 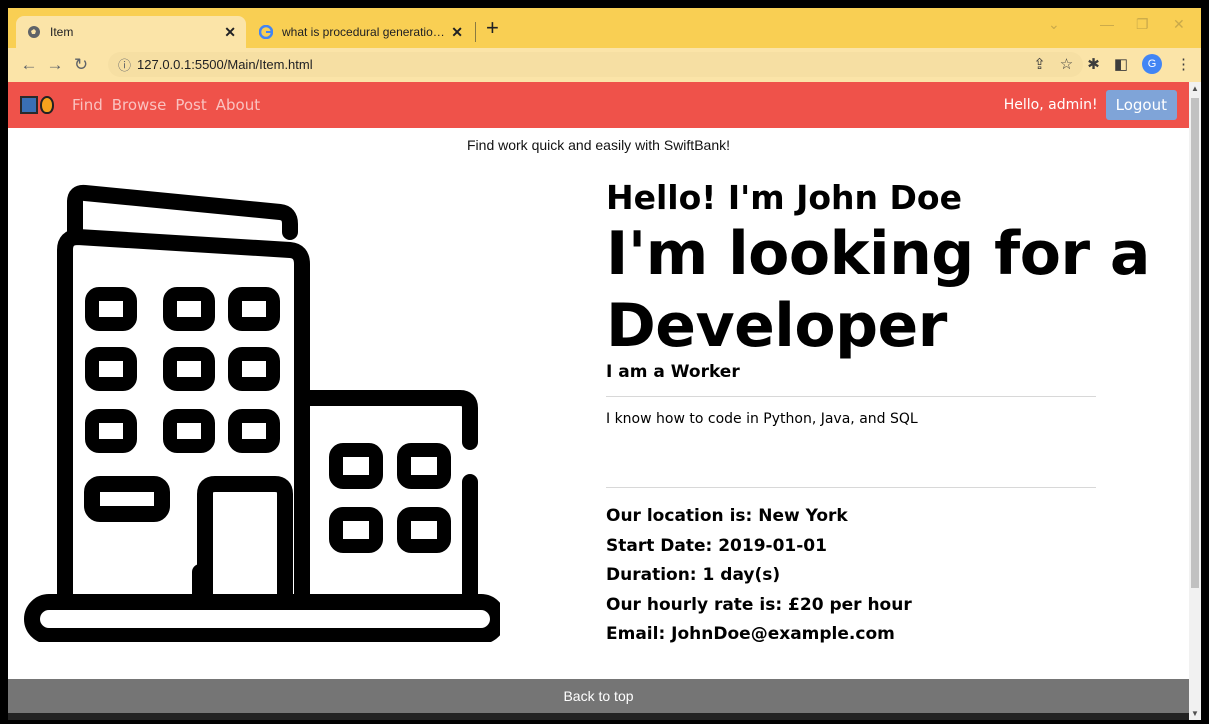 What do you see at coordinates (1066, 64) in the screenshot?
I see `star-icon: ☆` at bounding box center [1066, 64].